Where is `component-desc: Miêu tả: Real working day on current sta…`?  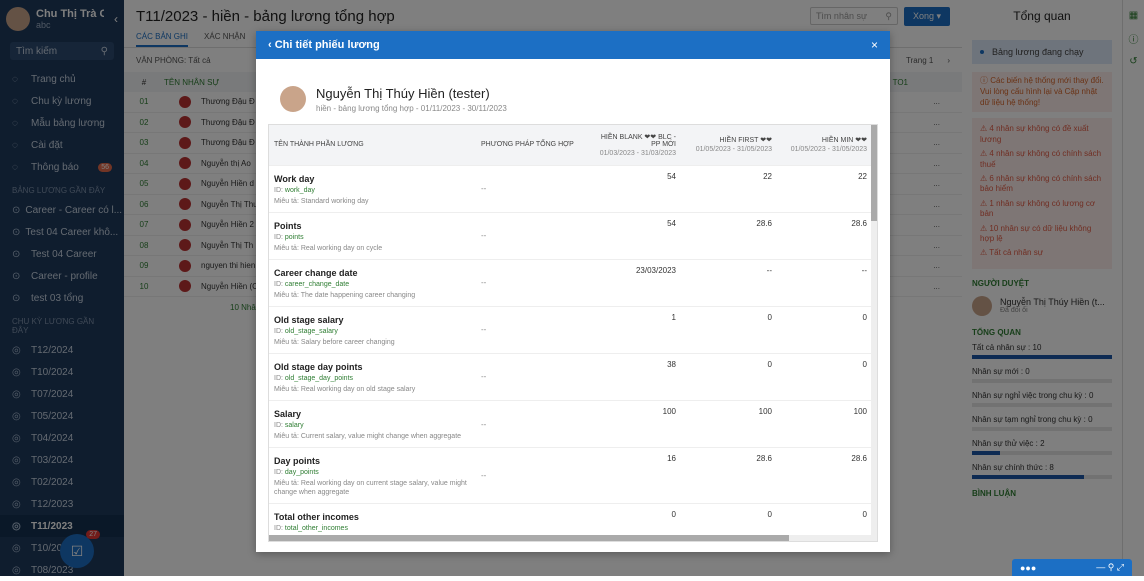 component-desc: Miêu tả: Real working day on current sta… is located at coordinates (370, 488).